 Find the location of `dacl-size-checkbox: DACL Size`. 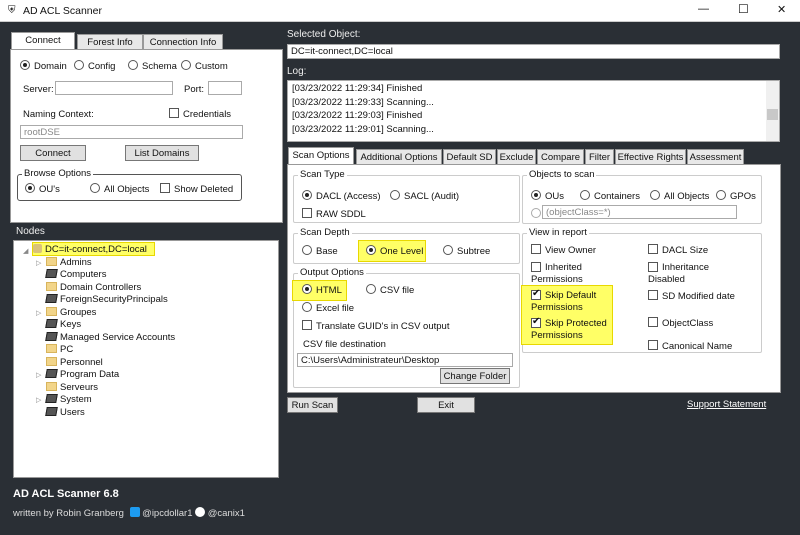

dacl-size-checkbox: DACL Size is located at coordinates (678, 250).